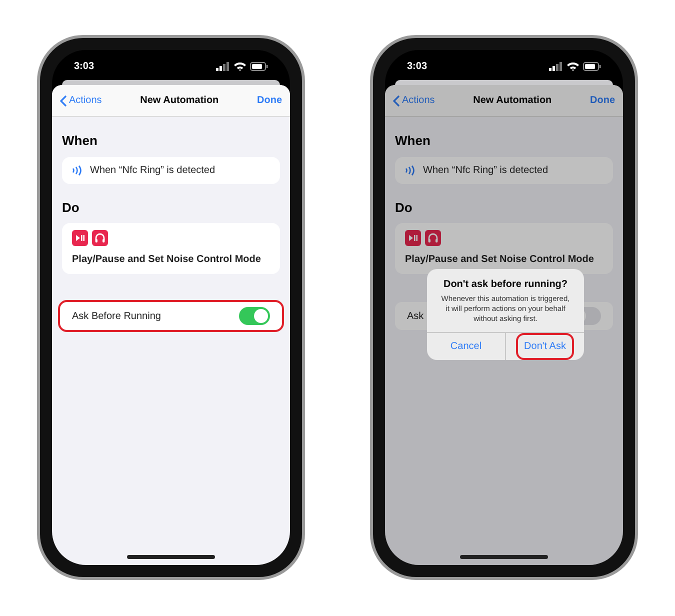 Image resolution: width=675 pixels, height=616 pixels. I want to click on alert-button: Cancel, so click(466, 346).